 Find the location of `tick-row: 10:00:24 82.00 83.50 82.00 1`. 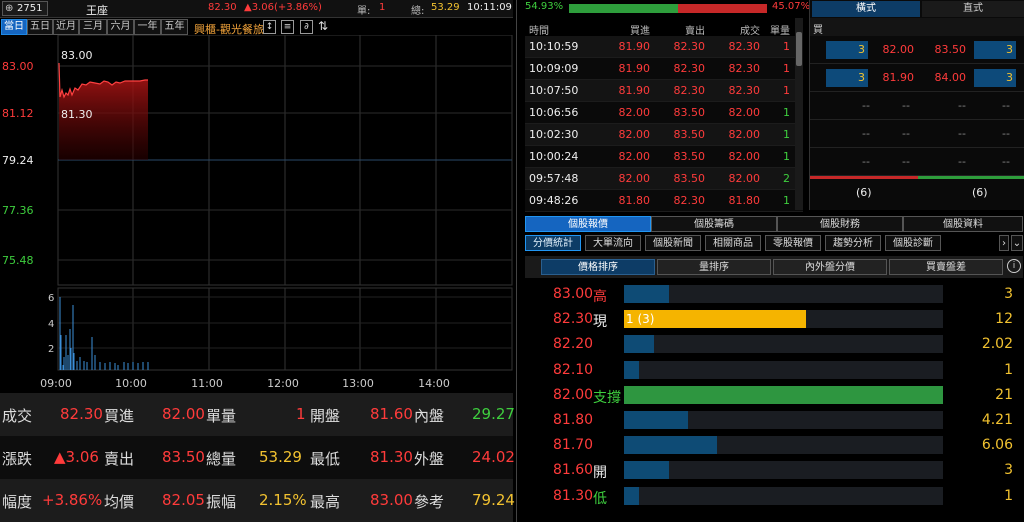

tick-row: 10:00:24 82.00 83.50 82.00 1 is located at coordinates (664, 157).